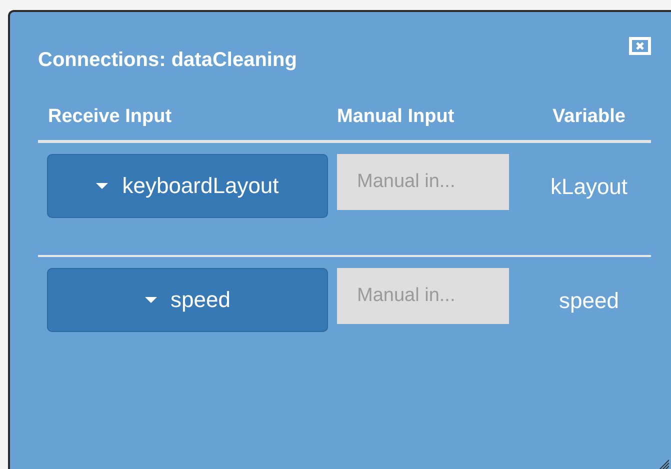 Image resolution: width=671 pixels, height=469 pixels. What do you see at coordinates (110, 117) in the screenshot?
I see `column-header: Receive Input` at bounding box center [110, 117].